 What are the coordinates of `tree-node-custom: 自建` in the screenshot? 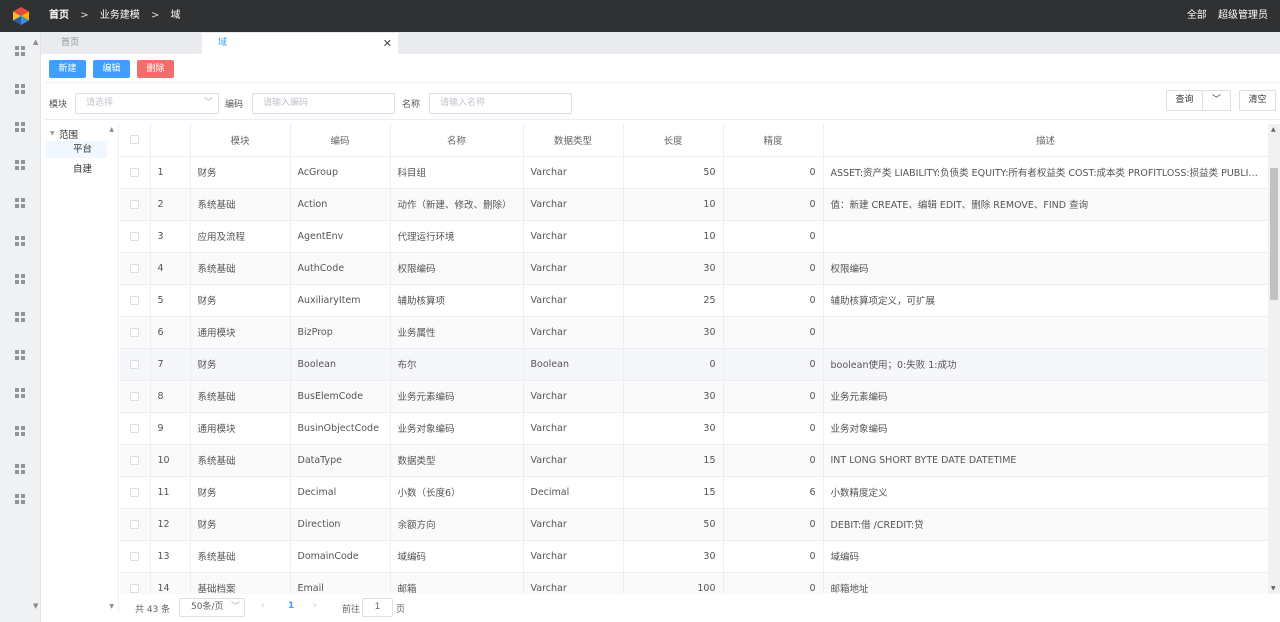 It's located at (82, 168).